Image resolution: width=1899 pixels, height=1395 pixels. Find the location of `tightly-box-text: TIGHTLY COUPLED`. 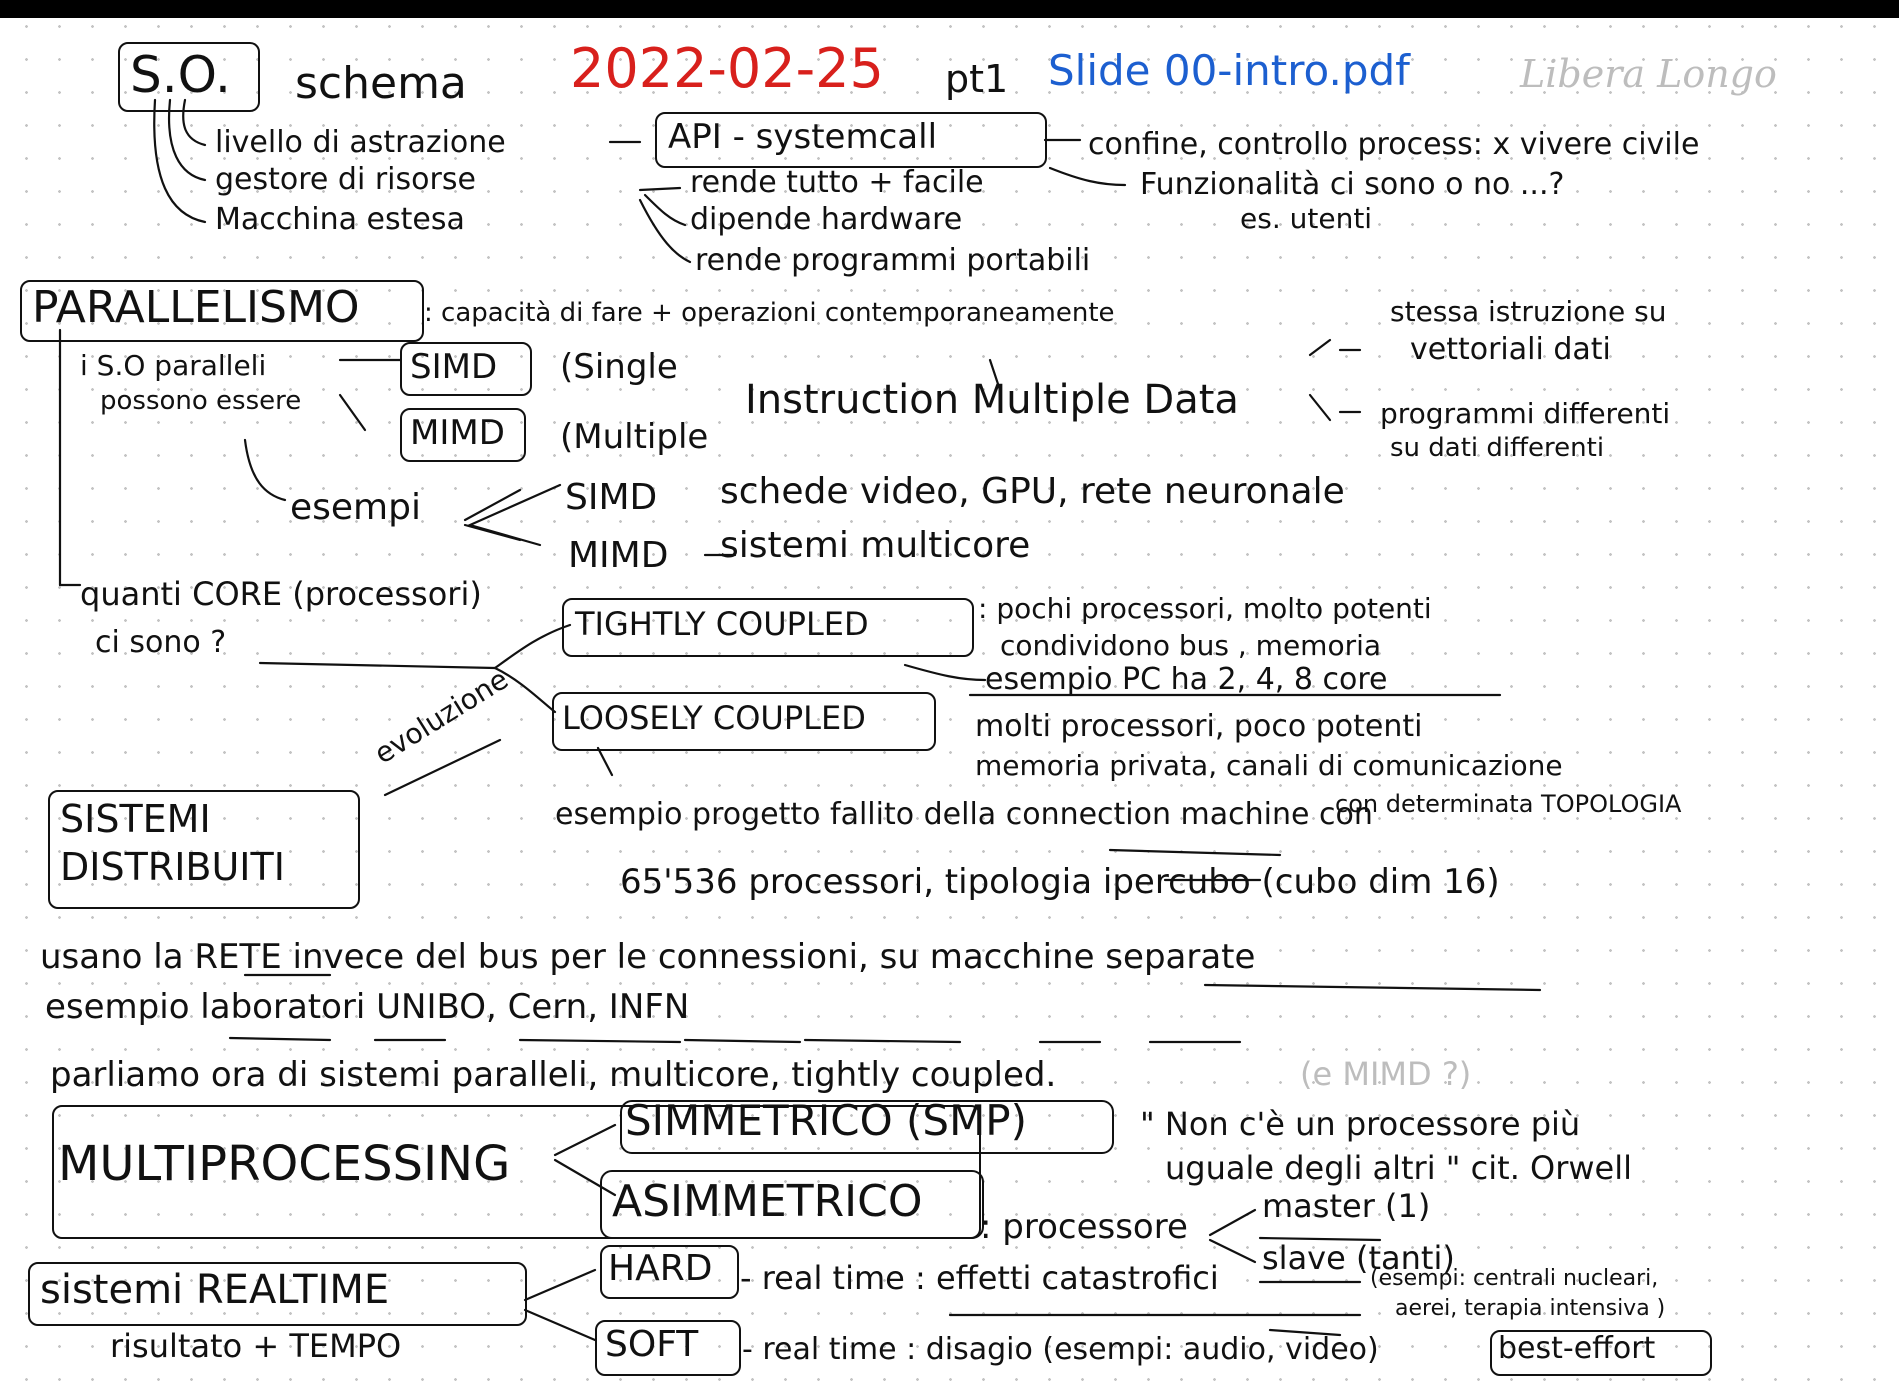

tightly-box-text: TIGHTLY COUPLED is located at coordinates (722, 624).